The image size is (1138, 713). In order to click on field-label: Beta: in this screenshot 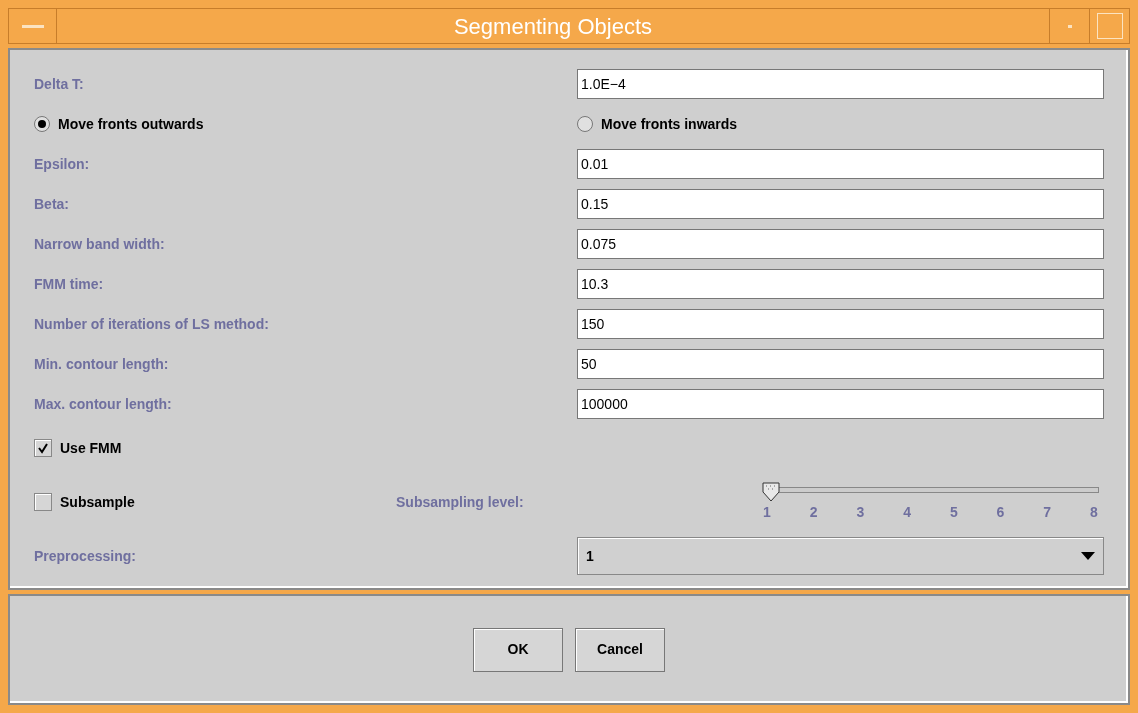, I will do `click(52, 204)`.